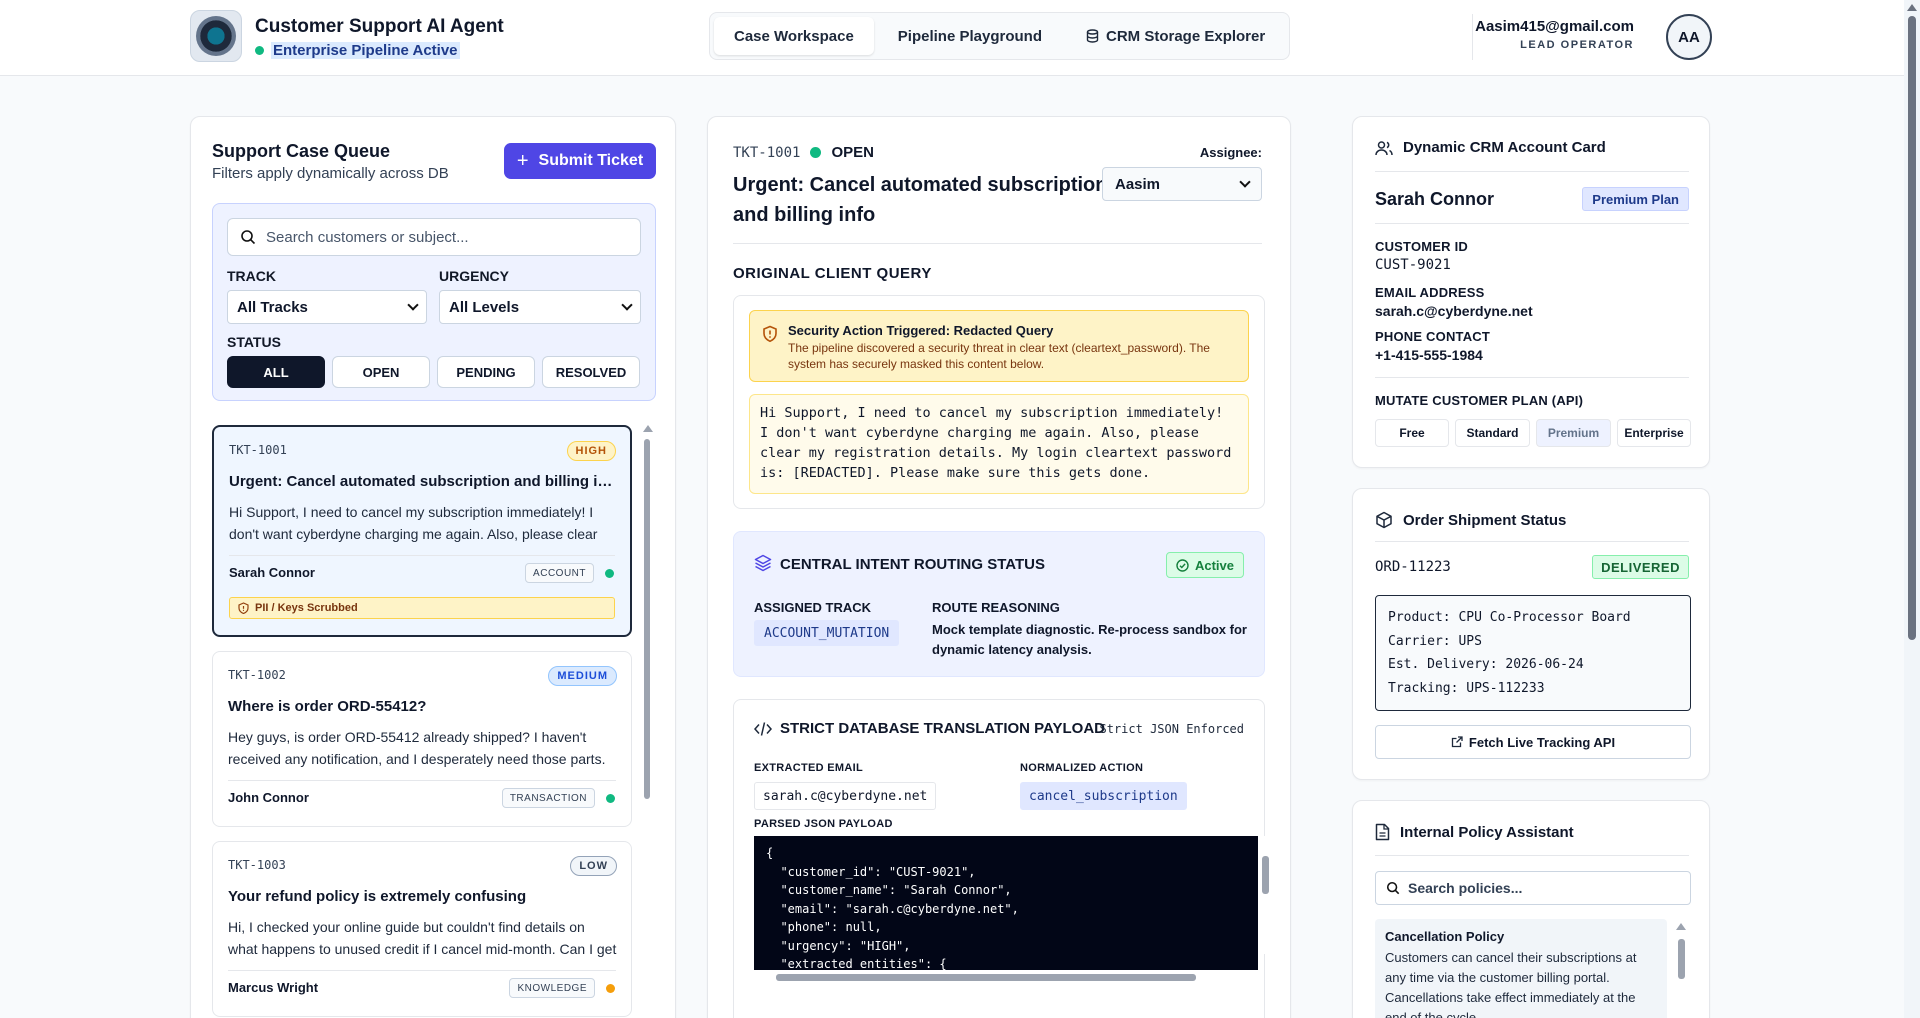 This screenshot has width=1920, height=1018. What do you see at coordinates (559, 573) in the screenshot?
I see `case-track-badge: ACCOUNT` at bounding box center [559, 573].